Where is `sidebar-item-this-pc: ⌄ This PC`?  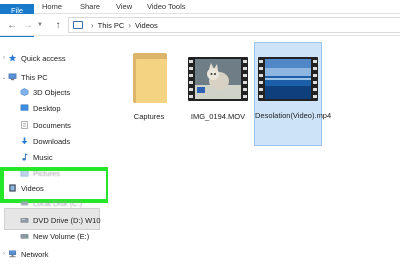
sidebar-item-this-pc: ⌄ This PC is located at coordinates (54, 77).